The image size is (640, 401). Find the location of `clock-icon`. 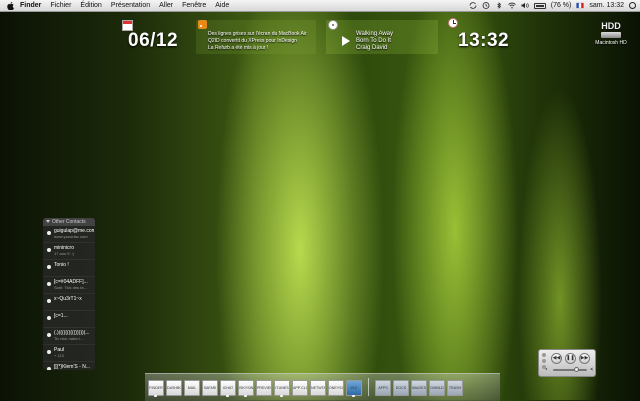

clock-icon is located at coordinates (453, 23).